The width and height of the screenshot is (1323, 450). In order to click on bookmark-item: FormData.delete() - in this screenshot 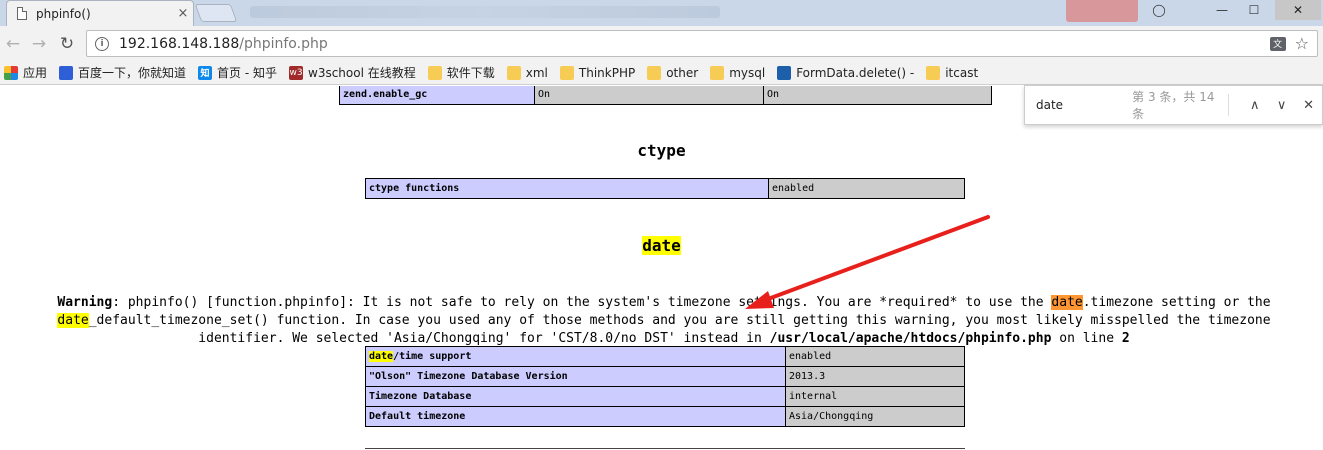, I will do `click(846, 72)`.